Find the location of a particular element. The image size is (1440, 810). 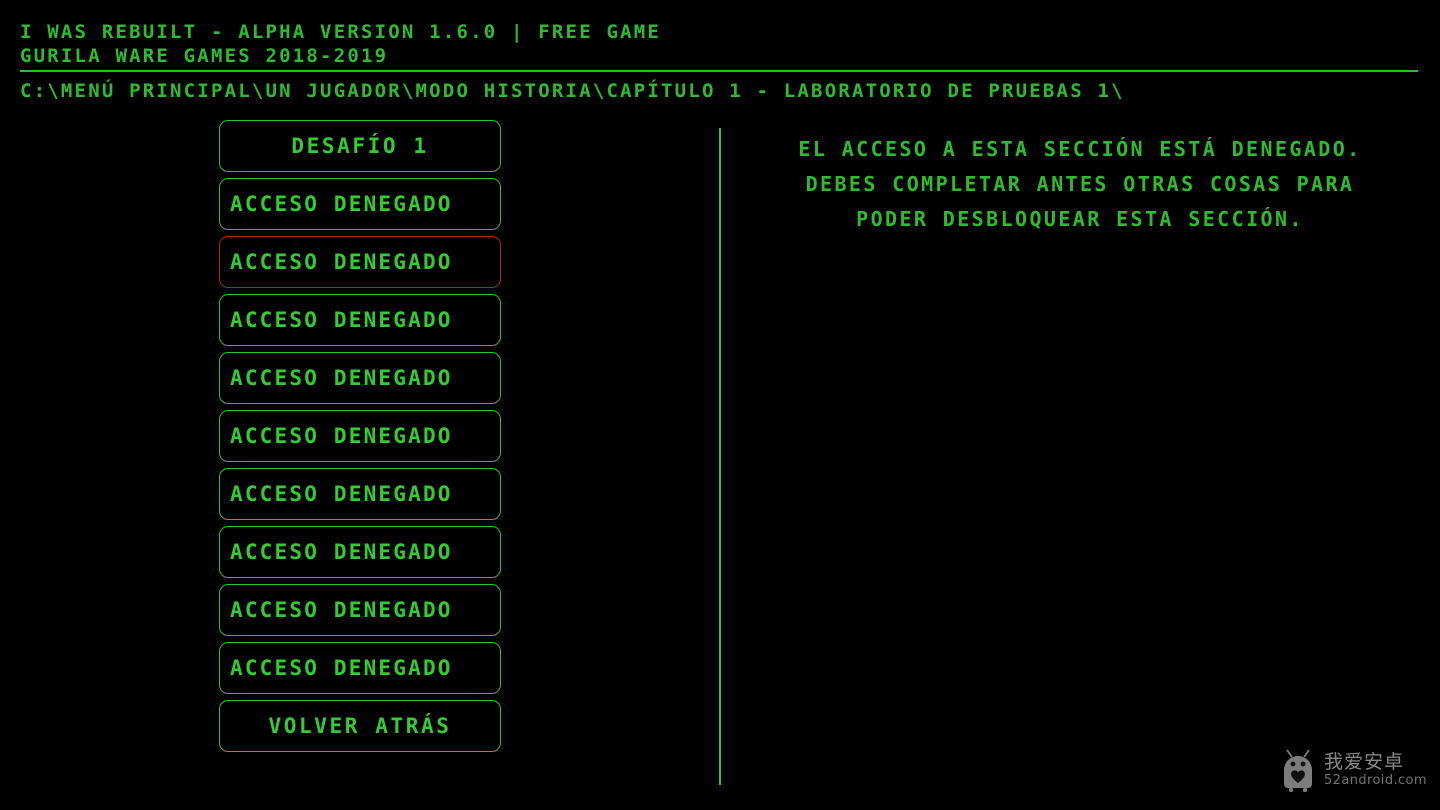

watermark-text-block: 我爱安卓 52android.com is located at coordinates (1375, 770).